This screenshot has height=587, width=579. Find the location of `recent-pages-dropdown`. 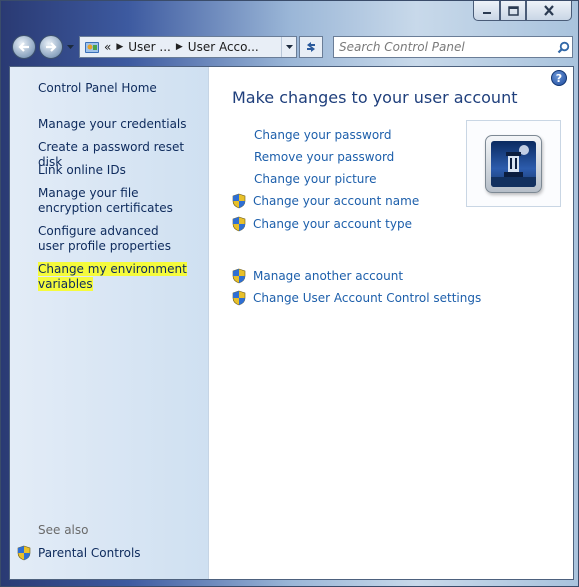

recent-pages-dropdown is located at coordinates (70, 47).